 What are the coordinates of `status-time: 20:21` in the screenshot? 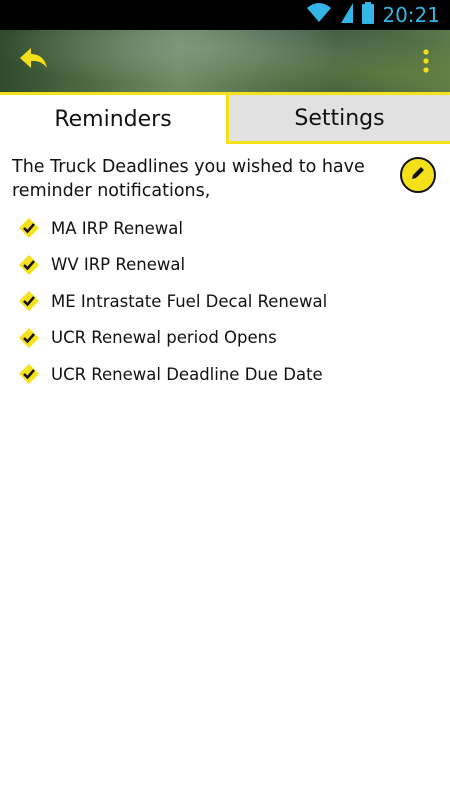 It's located at (411, 15).